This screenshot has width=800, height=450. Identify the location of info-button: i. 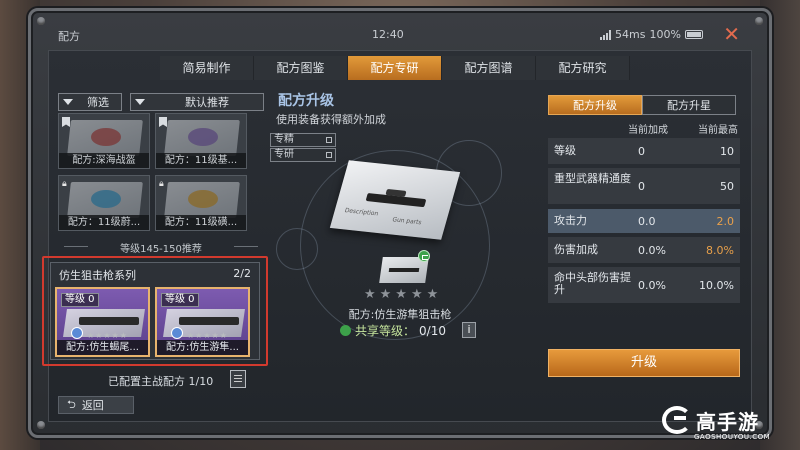
(469, 330).